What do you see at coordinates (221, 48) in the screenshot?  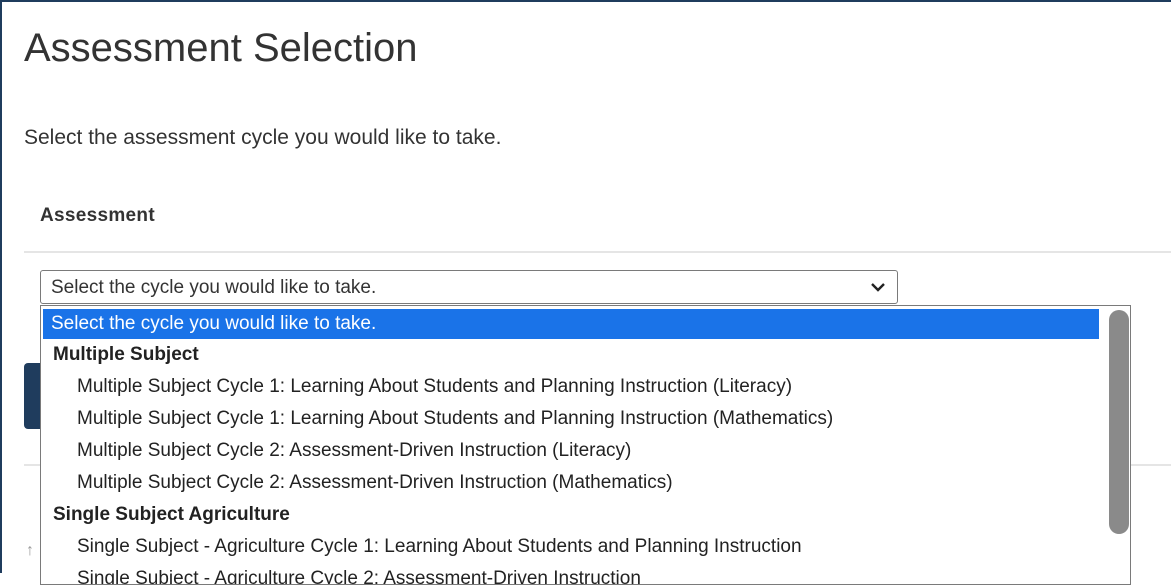 I see `page-title: Assessment Selection` at bounding box center [221, 48].